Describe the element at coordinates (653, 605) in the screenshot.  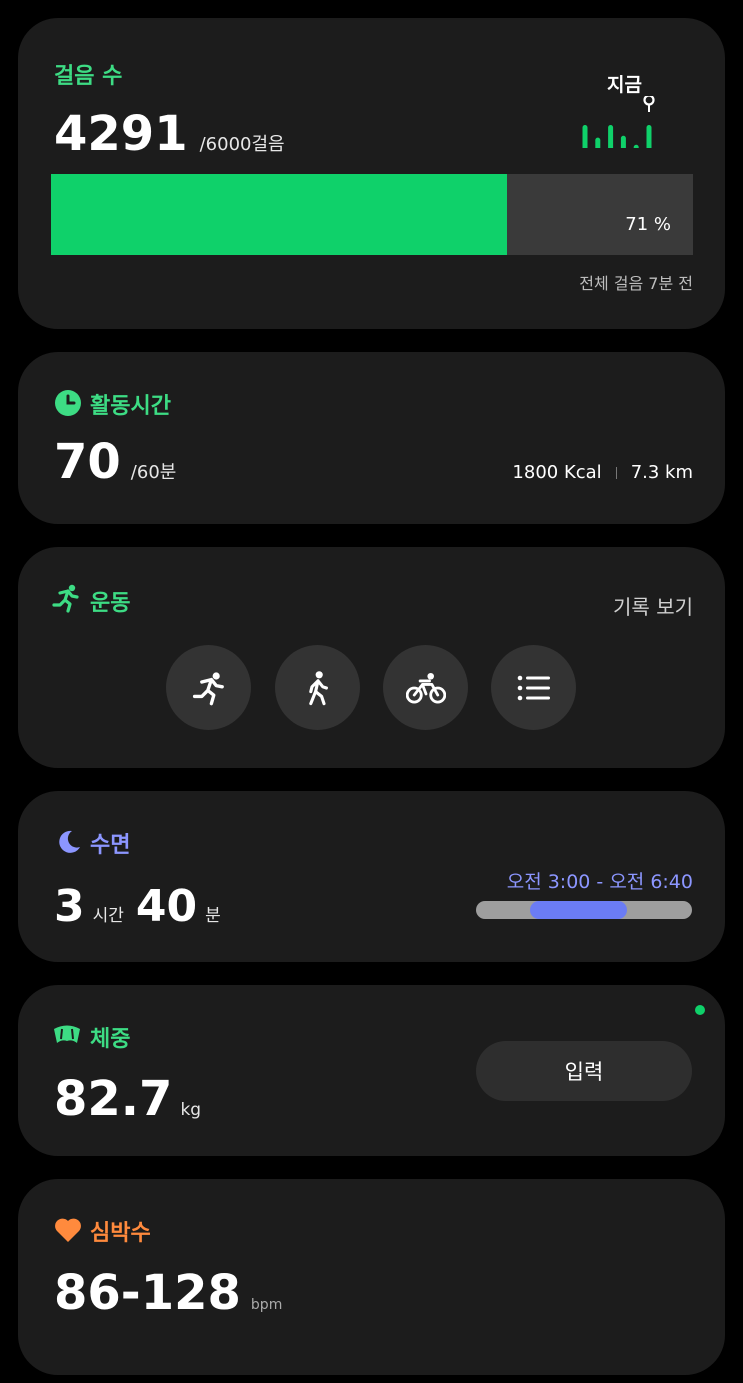
I see `history-link: 기록 보기` at that location.